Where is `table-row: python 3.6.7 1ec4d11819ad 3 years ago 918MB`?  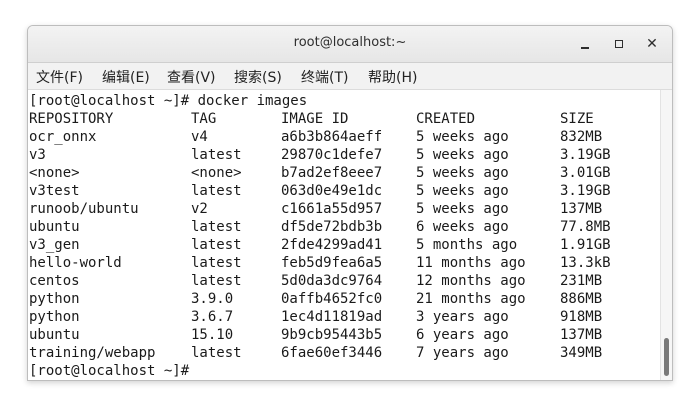
table-row: python 3.6.7 1ec4d11819ad 3 years ago 918MB is located at coordinates (339, 317).